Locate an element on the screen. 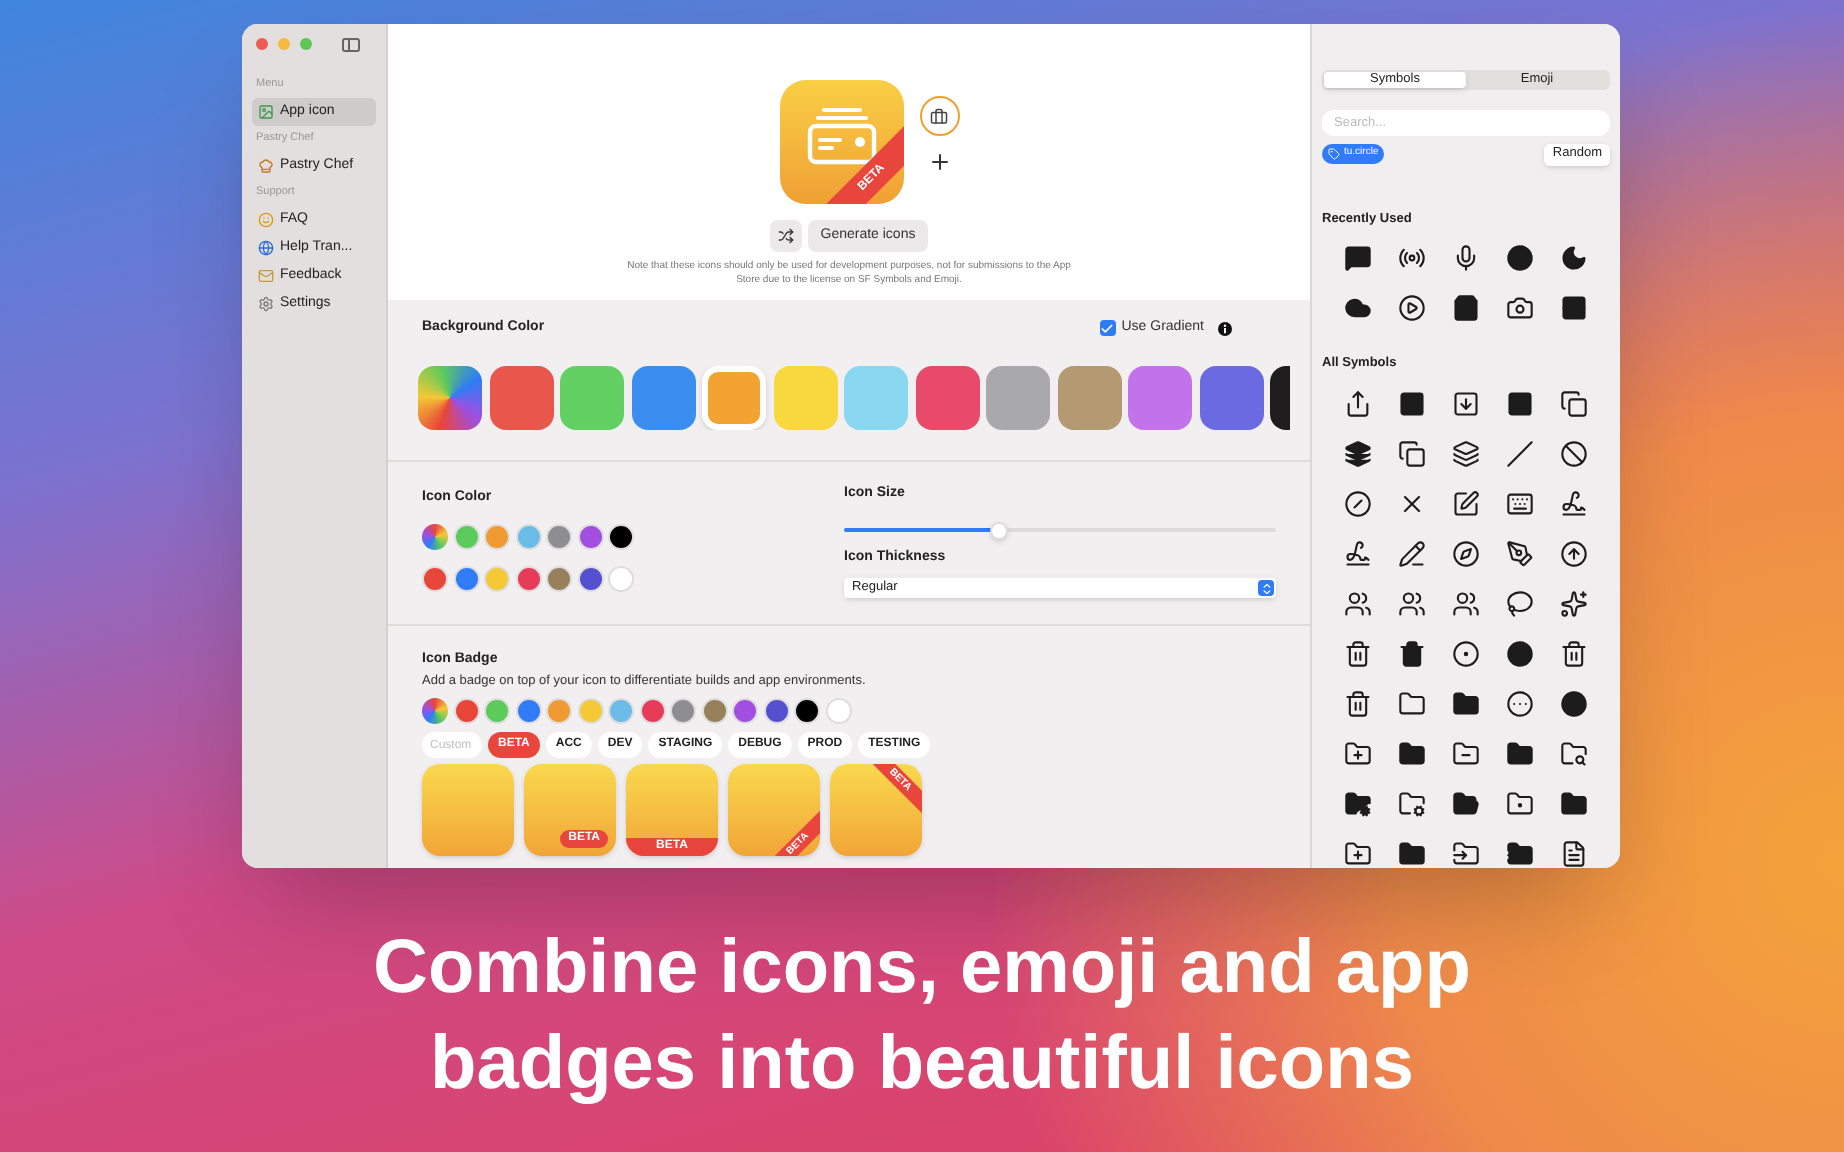 The image size is (1844, 1152). slash-icon is located at coordinates (1520, 454).